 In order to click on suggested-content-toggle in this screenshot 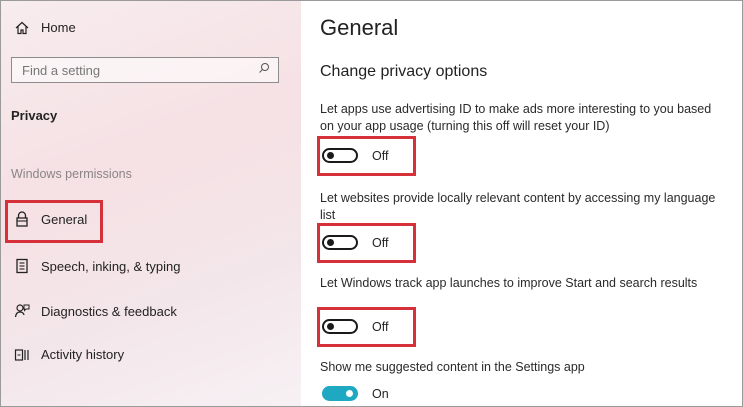, I will do `click(340, 393)`.